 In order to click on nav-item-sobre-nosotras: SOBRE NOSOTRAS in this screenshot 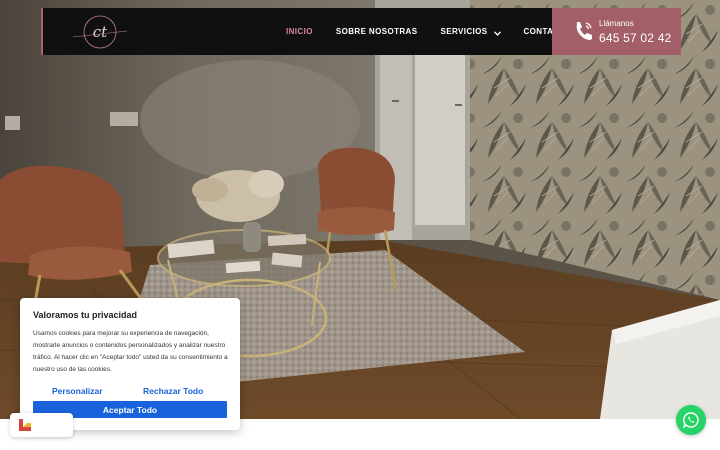, I will do `click(377, 31)`.